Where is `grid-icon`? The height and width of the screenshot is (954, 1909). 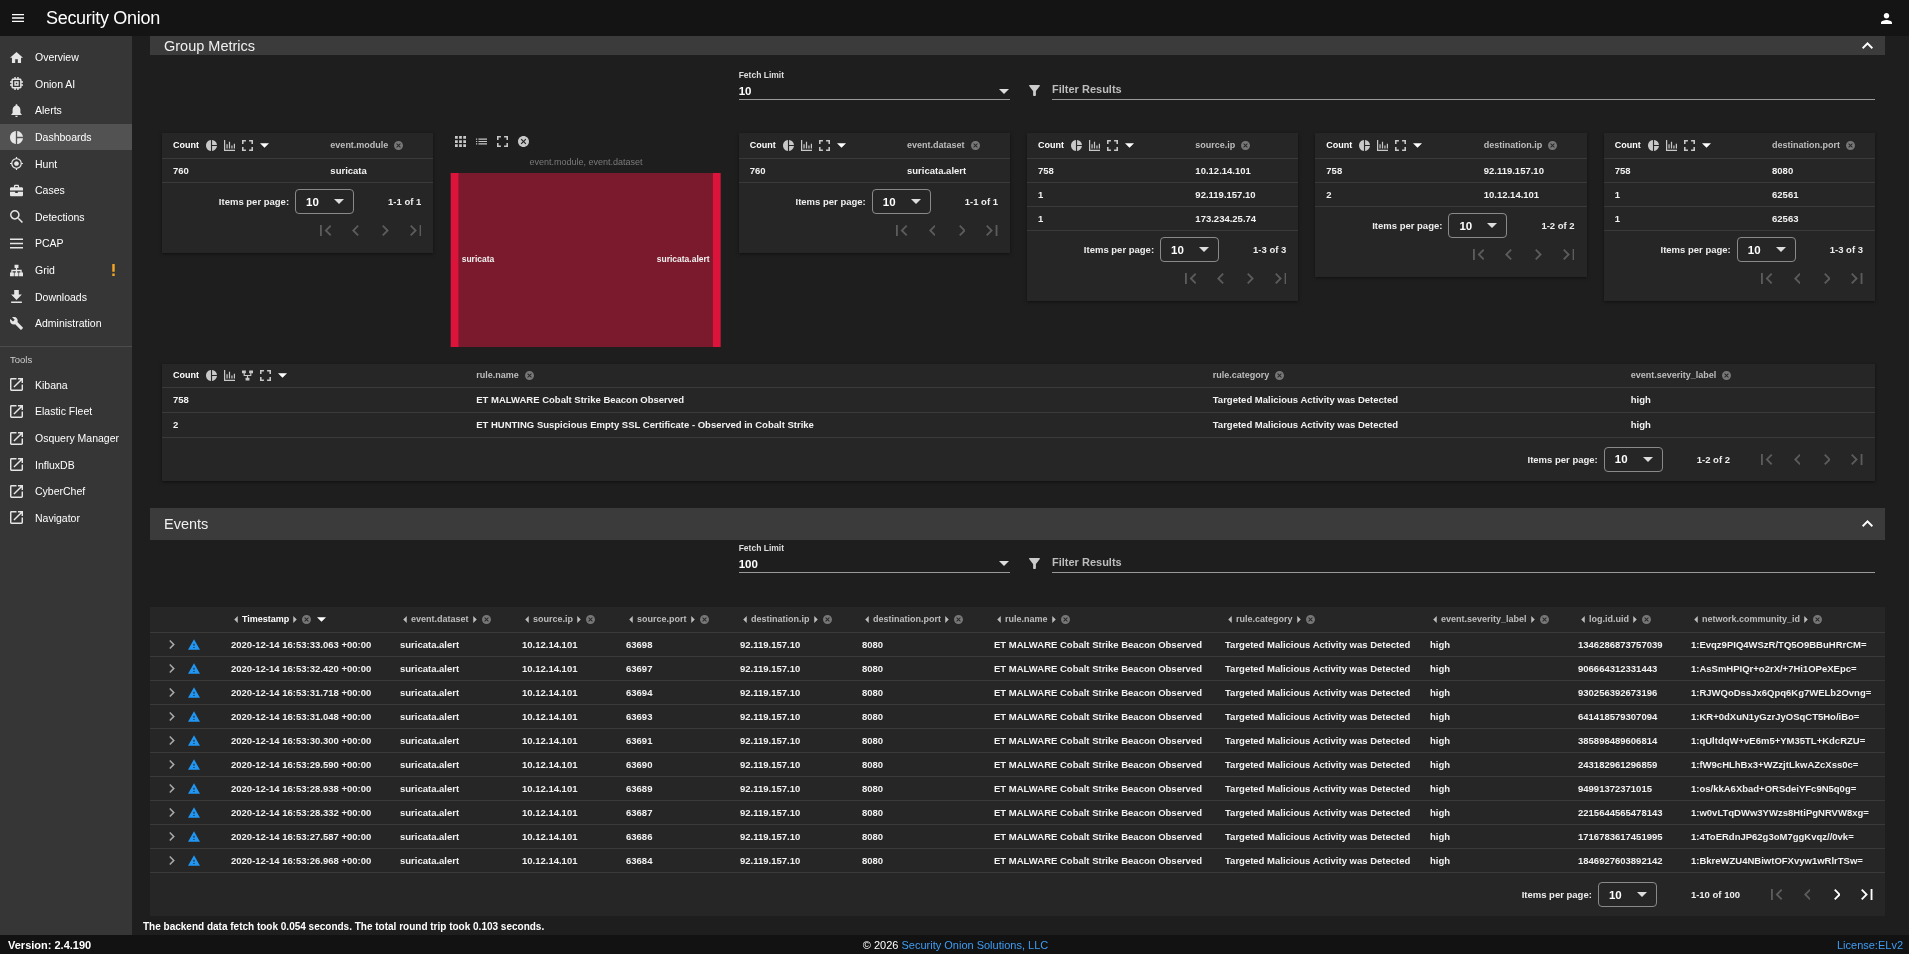 grid-icon is located at coordinates (461, 141).